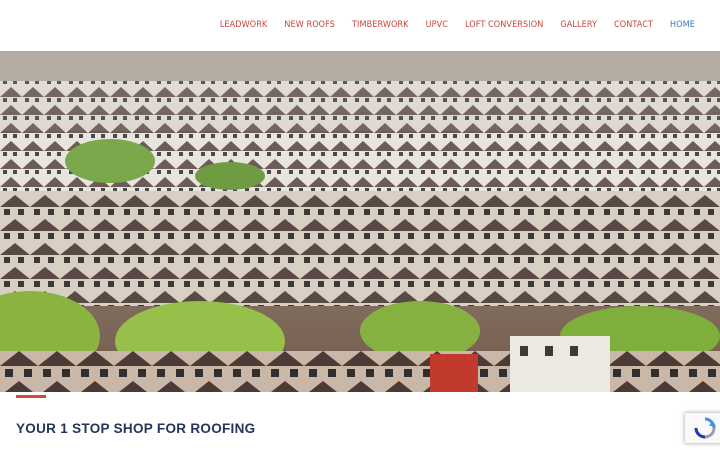 The width and height of the screenshot is (720, 450). Describe the element at coordinates (437, 25) in the screenshot. I see `nav-upvc: UPVC` at that location.